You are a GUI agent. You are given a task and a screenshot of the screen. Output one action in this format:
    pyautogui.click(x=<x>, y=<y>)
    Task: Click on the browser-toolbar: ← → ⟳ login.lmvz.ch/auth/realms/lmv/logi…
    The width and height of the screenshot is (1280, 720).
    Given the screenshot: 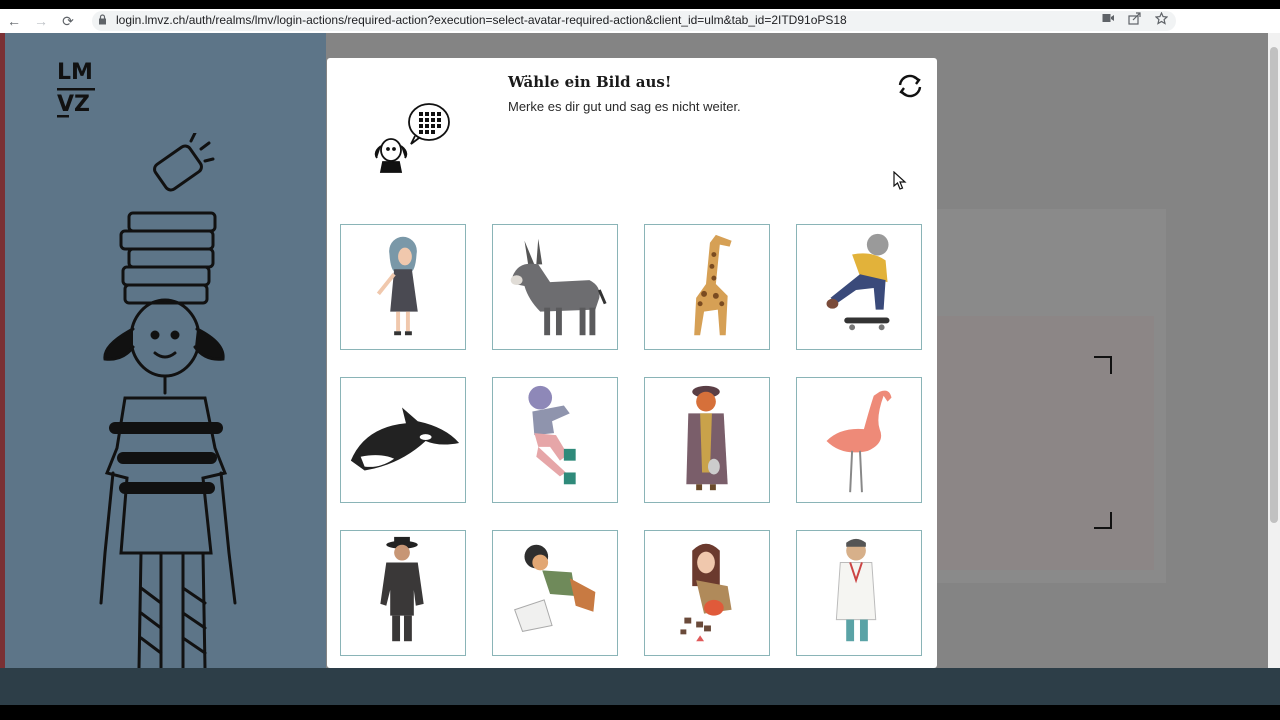 What is the action you would take?
    pyautogui.click(x=640, y=21)
    